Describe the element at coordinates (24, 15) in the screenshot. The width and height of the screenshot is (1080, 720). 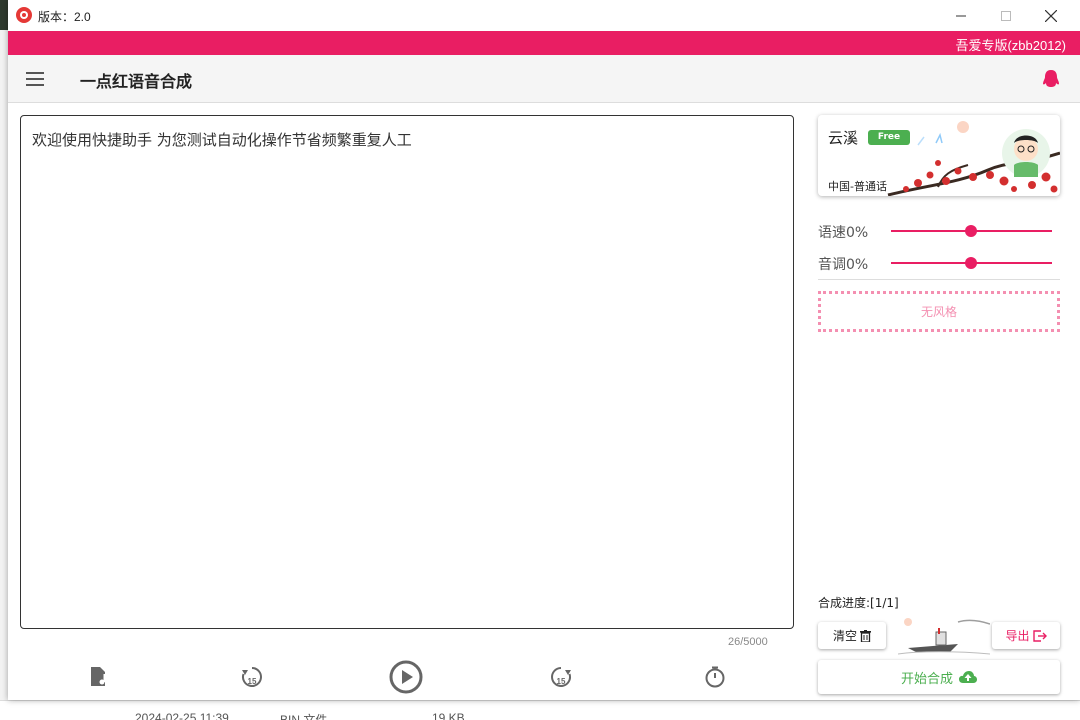
I see `app-logo-icon` at that location.